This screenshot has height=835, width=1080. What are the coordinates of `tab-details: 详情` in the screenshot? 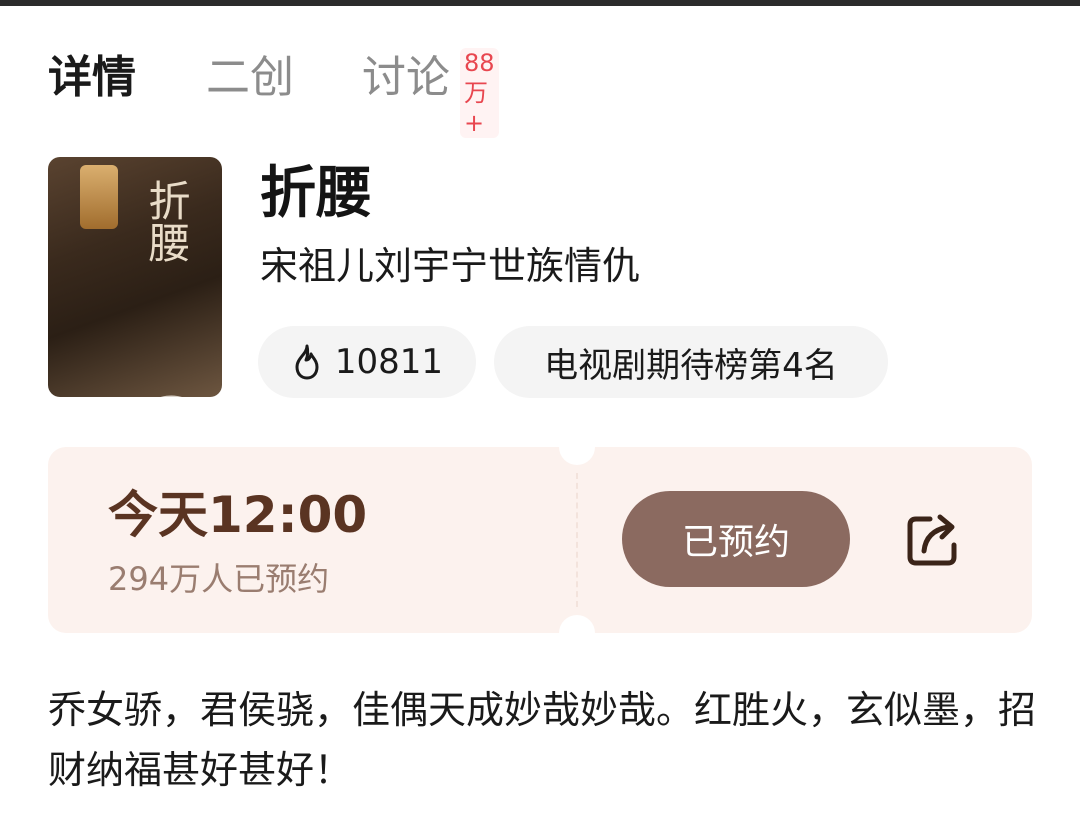 It's located at (92, 78).